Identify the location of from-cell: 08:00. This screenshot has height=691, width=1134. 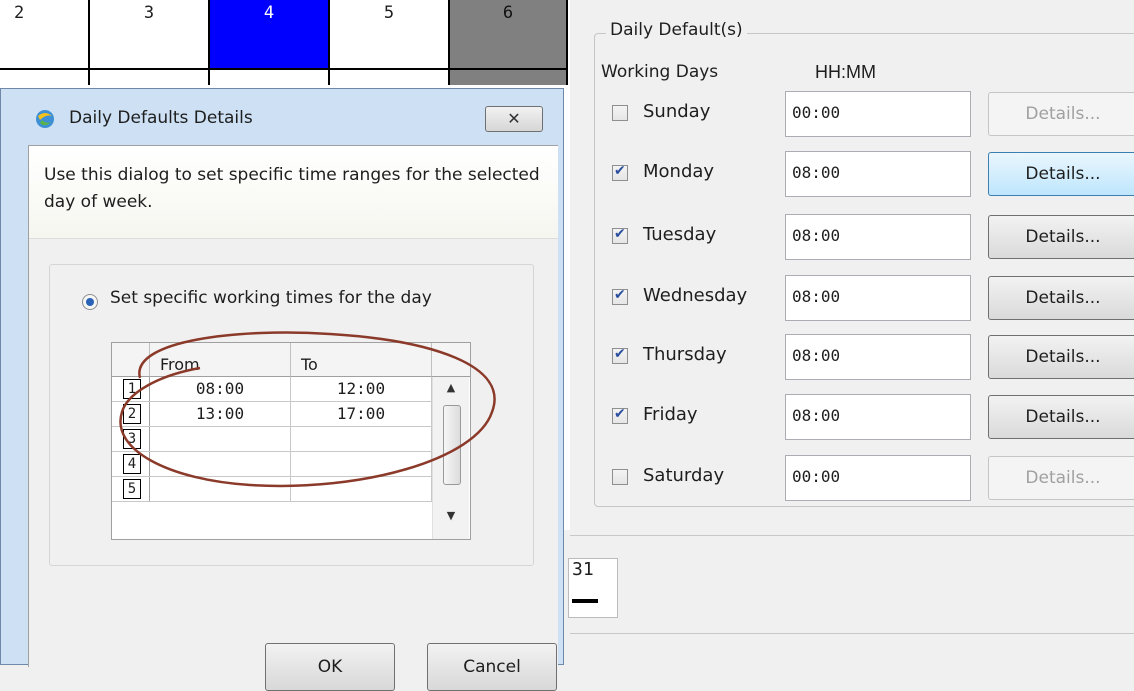
(220, 389).